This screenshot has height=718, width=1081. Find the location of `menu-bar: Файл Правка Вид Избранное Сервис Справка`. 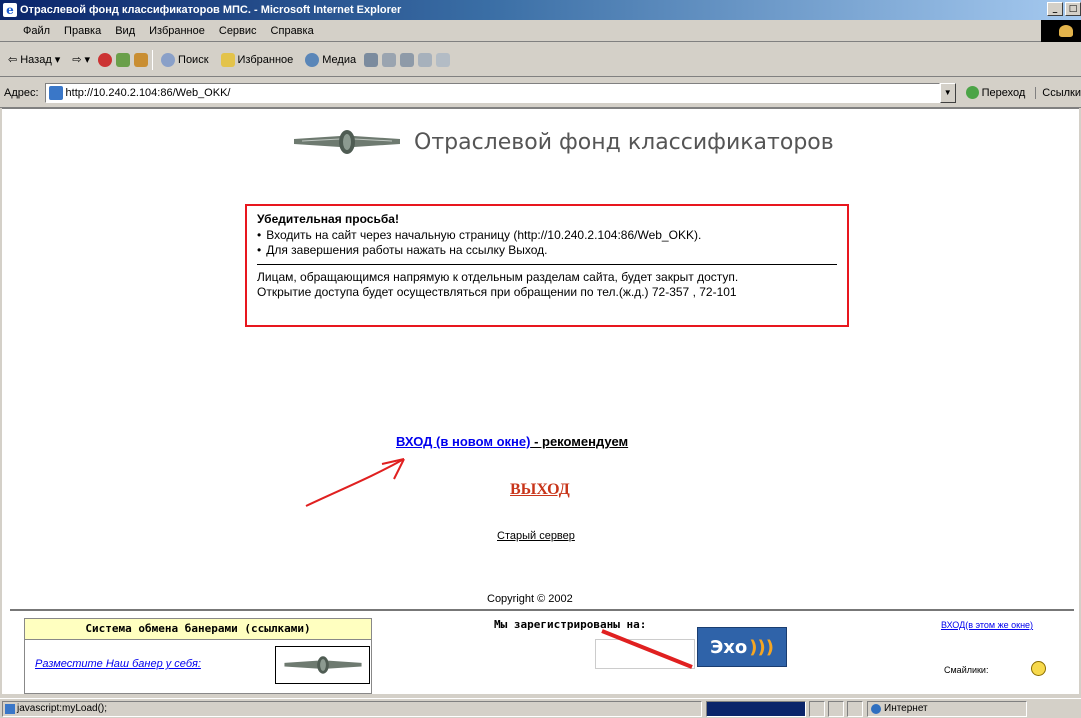

menu-bar: Файл Правка Вид Избранное Сервис Справка is located at coordinates (540, 31).